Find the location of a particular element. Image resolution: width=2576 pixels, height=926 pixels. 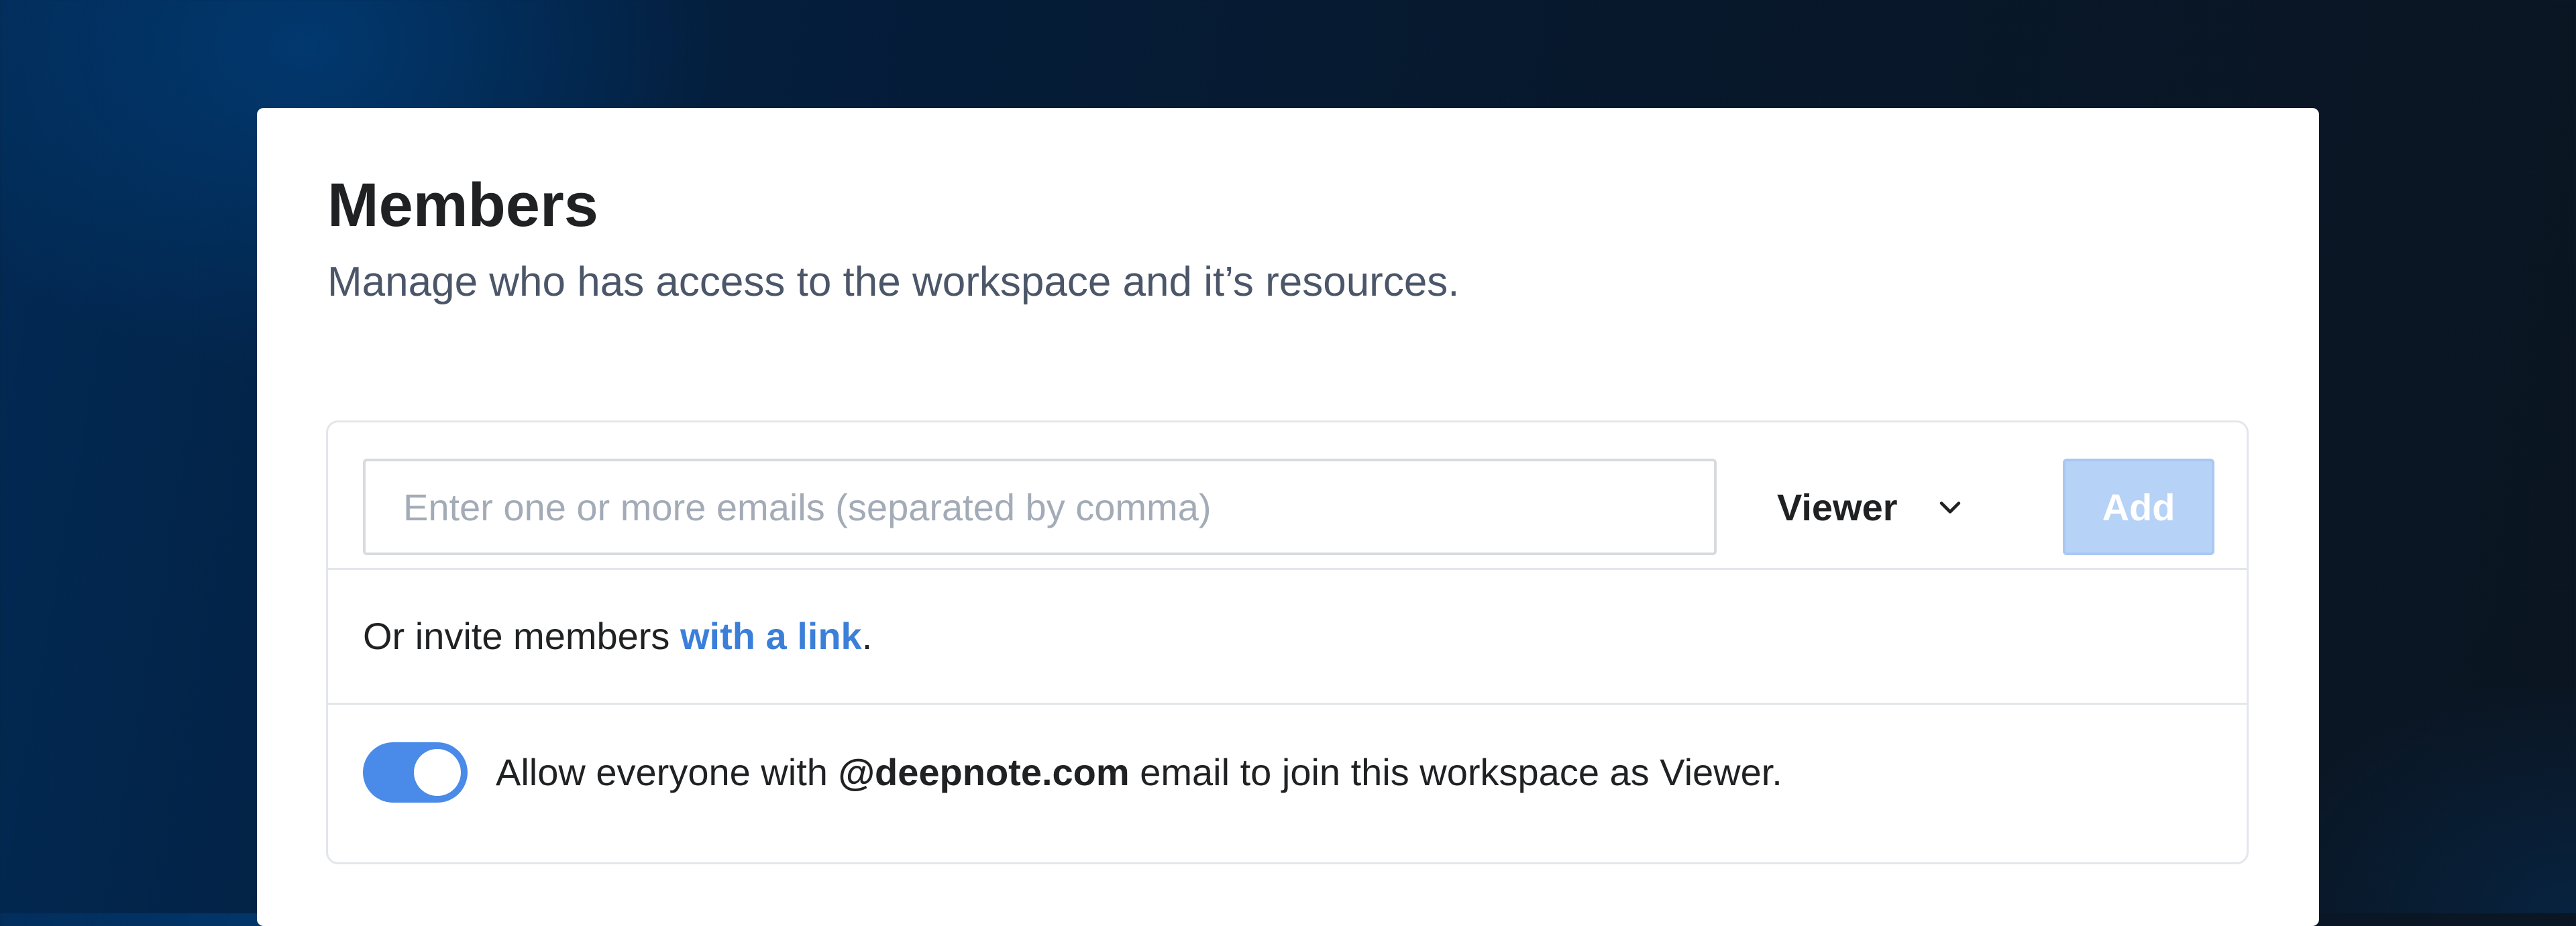

role-dropdown: Viewer is located at coordinates (1891, 507).